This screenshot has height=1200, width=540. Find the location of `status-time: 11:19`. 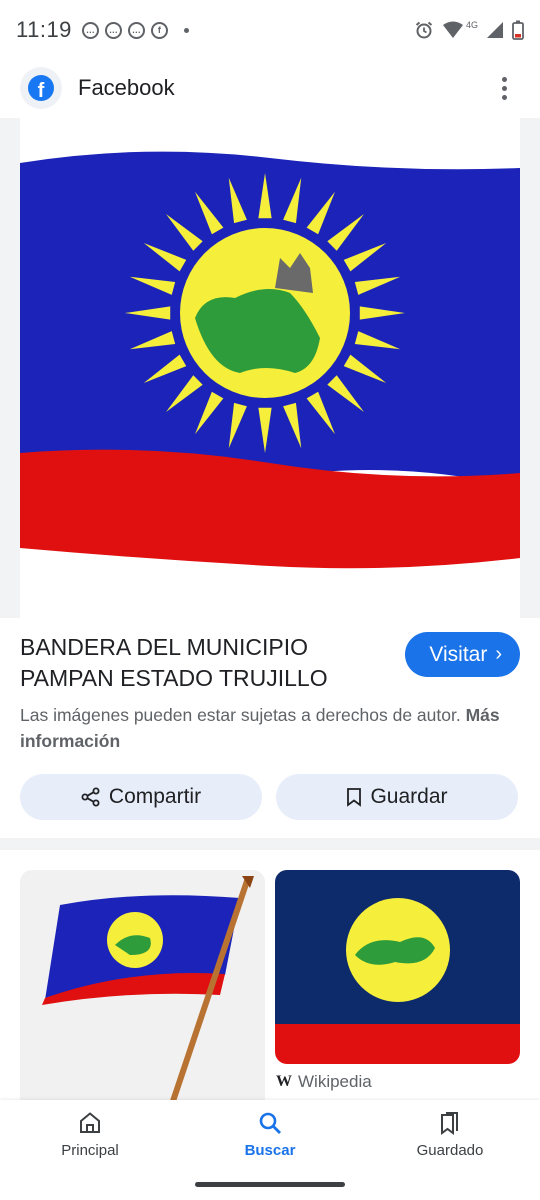

status-time: 11:19 is located at coordinates (44, 29).